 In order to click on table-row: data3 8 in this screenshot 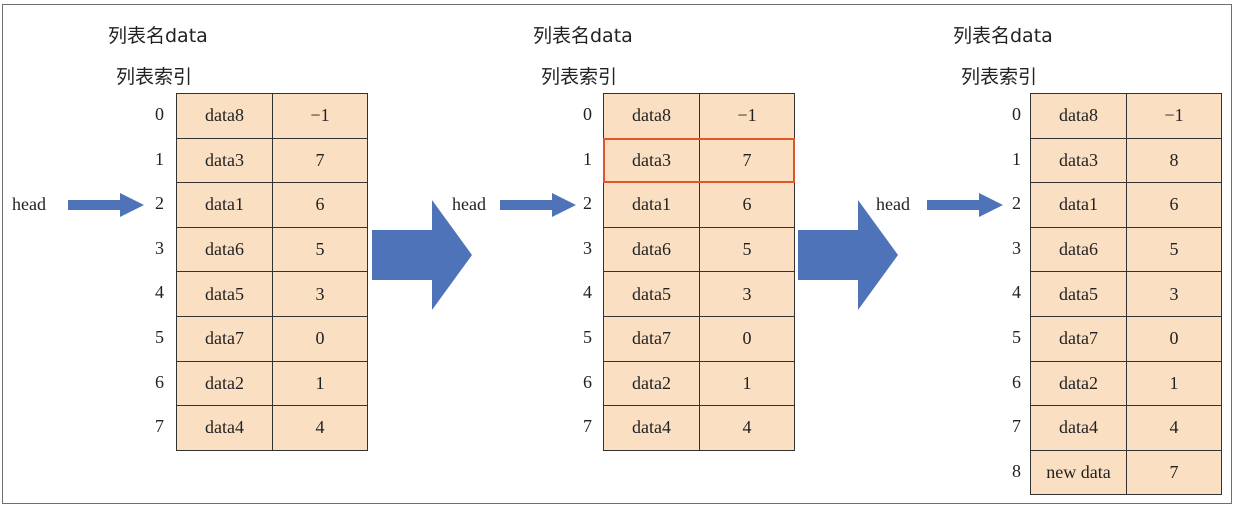, I will do `click(1126, 160)`.